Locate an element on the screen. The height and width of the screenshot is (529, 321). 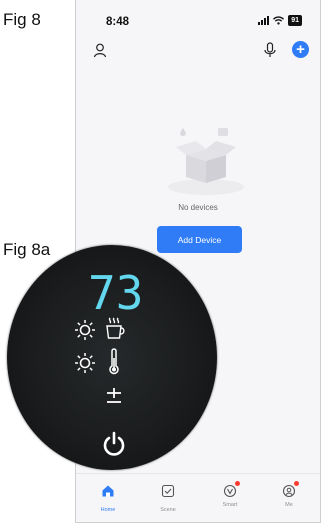
temperature-display: 73 is located at coordinates (116, 293).